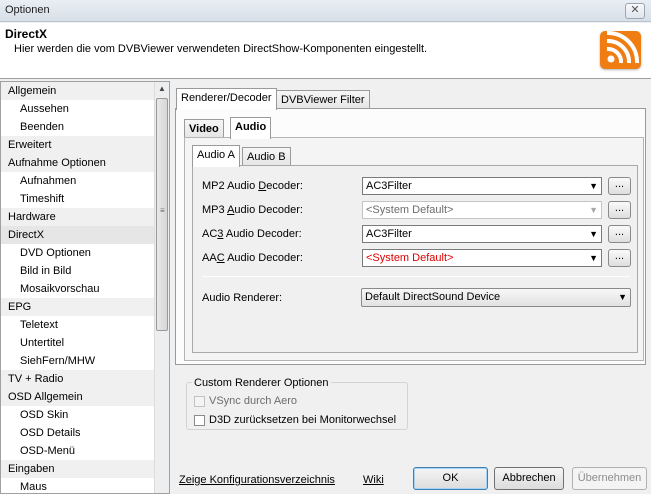 The height and width of the screenshot is (494, 651). I want to click on tree-item: OSD Allgemein, so click(78, 397).